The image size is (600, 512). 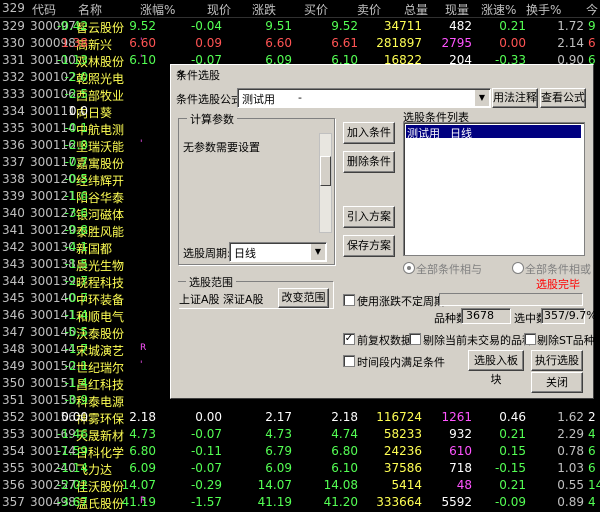 I want to click on row-flag: R, so click(x=143, y=348).